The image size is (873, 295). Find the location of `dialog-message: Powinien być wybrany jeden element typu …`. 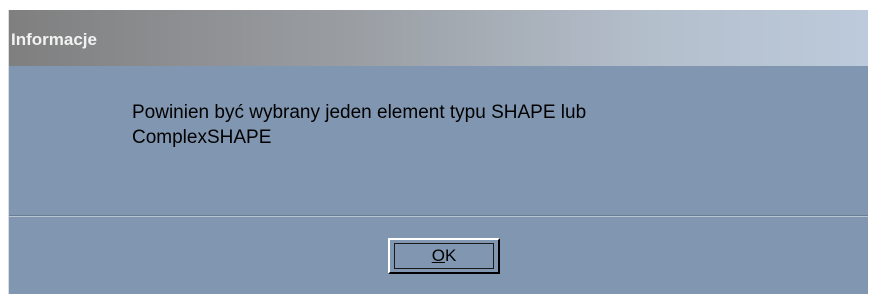

dialog-message: Powinien być wybrany jeden element typu … is located at coordinates (452, 125).